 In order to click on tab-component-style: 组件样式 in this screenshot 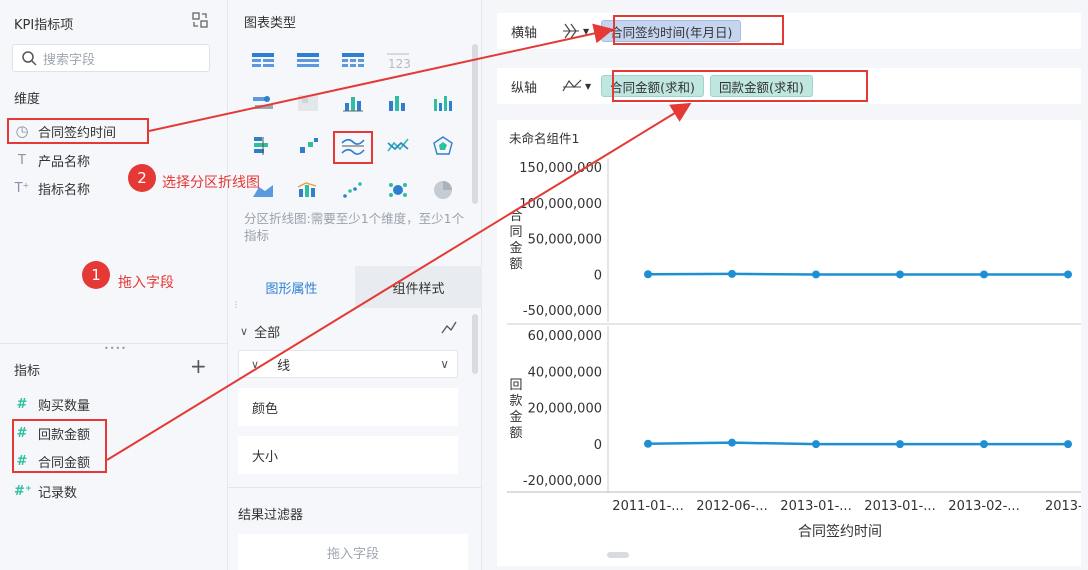, I will do `click(418, 287)`.